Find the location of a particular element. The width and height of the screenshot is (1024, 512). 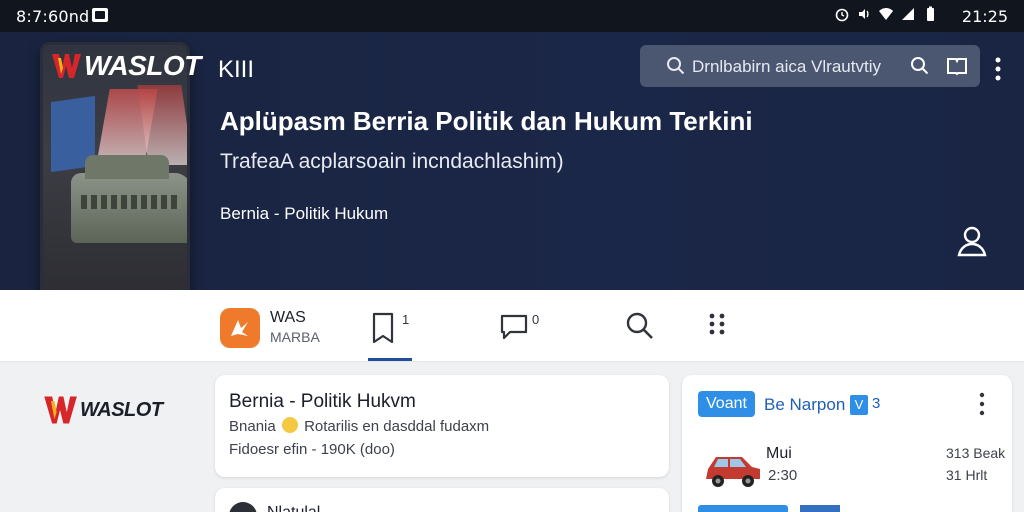

article-title: Nlatulal is located at coordinates (293, 508).